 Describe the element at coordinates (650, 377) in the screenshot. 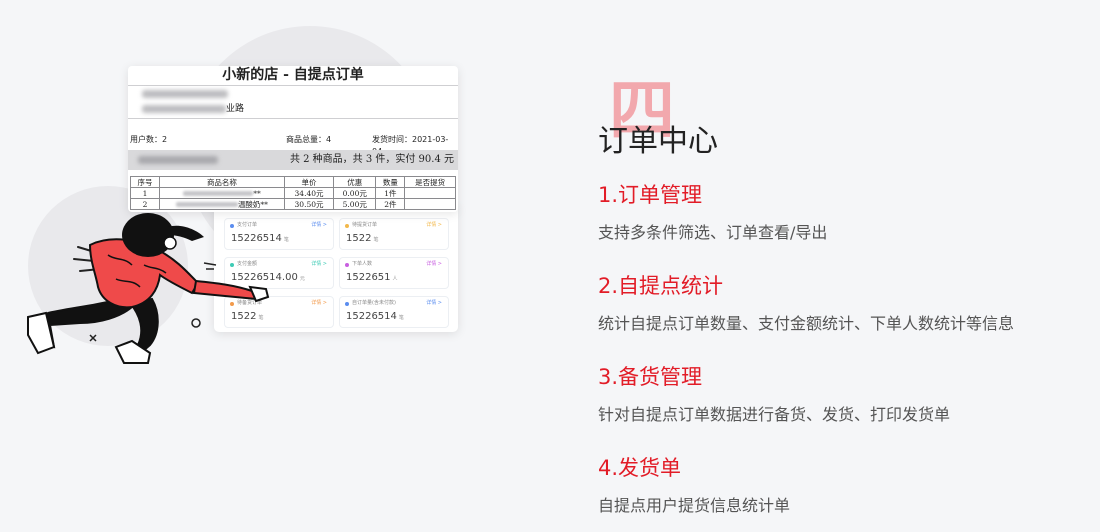

I see `feature-title-stock-management: 3.备货管理` at that location.